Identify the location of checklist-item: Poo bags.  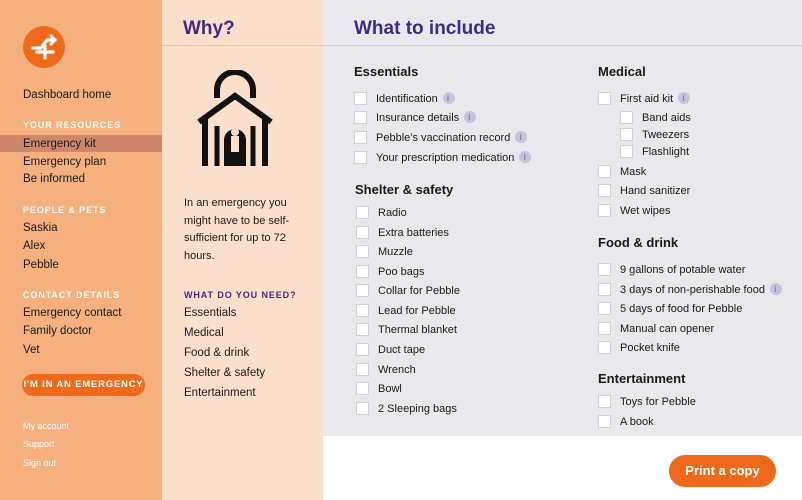
(390, 271).